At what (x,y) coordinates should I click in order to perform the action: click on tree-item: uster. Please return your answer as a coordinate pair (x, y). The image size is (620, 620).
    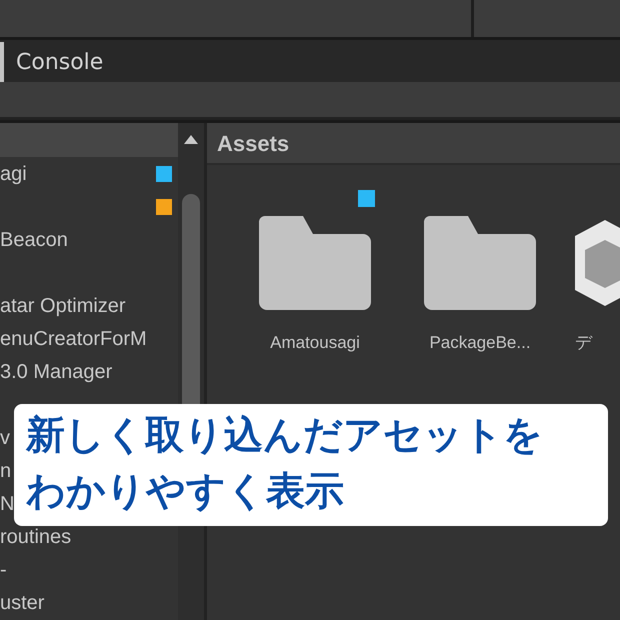
    Looking at the image, I should click on (22, 602).